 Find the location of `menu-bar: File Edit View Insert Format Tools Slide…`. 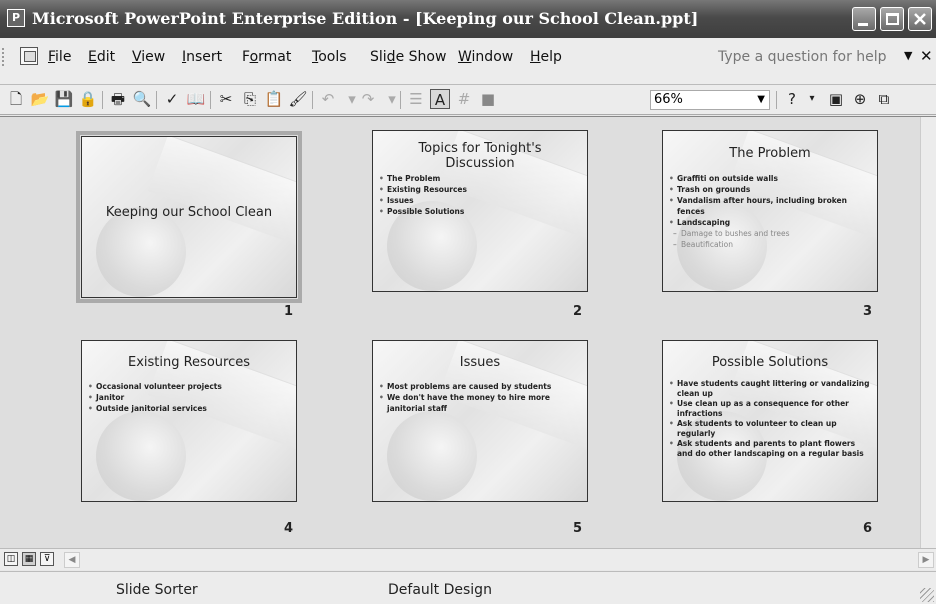

menu-bar: File Edit View Insert Format Tools Slide… is located at coordinates (468, 61).